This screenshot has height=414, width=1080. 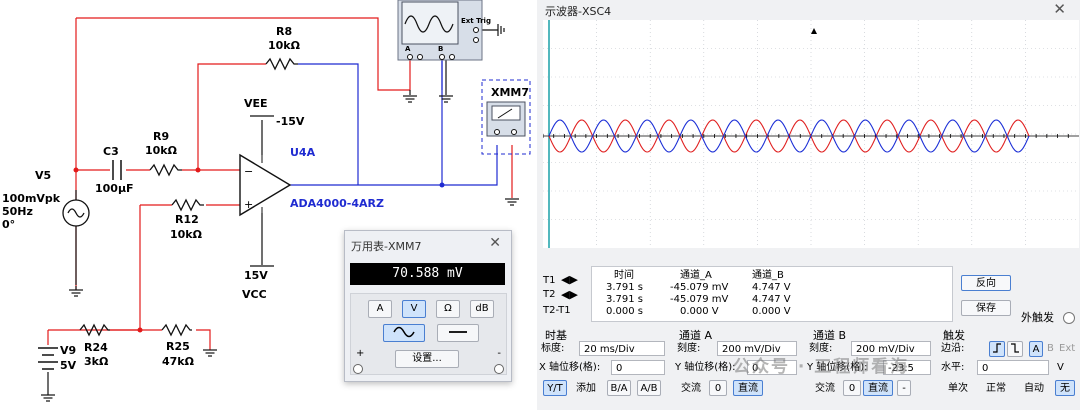 What do you see at coordinates (284, 31) in the screenshot?
I see `r8-label: R8` at bounding box center [284, 31].